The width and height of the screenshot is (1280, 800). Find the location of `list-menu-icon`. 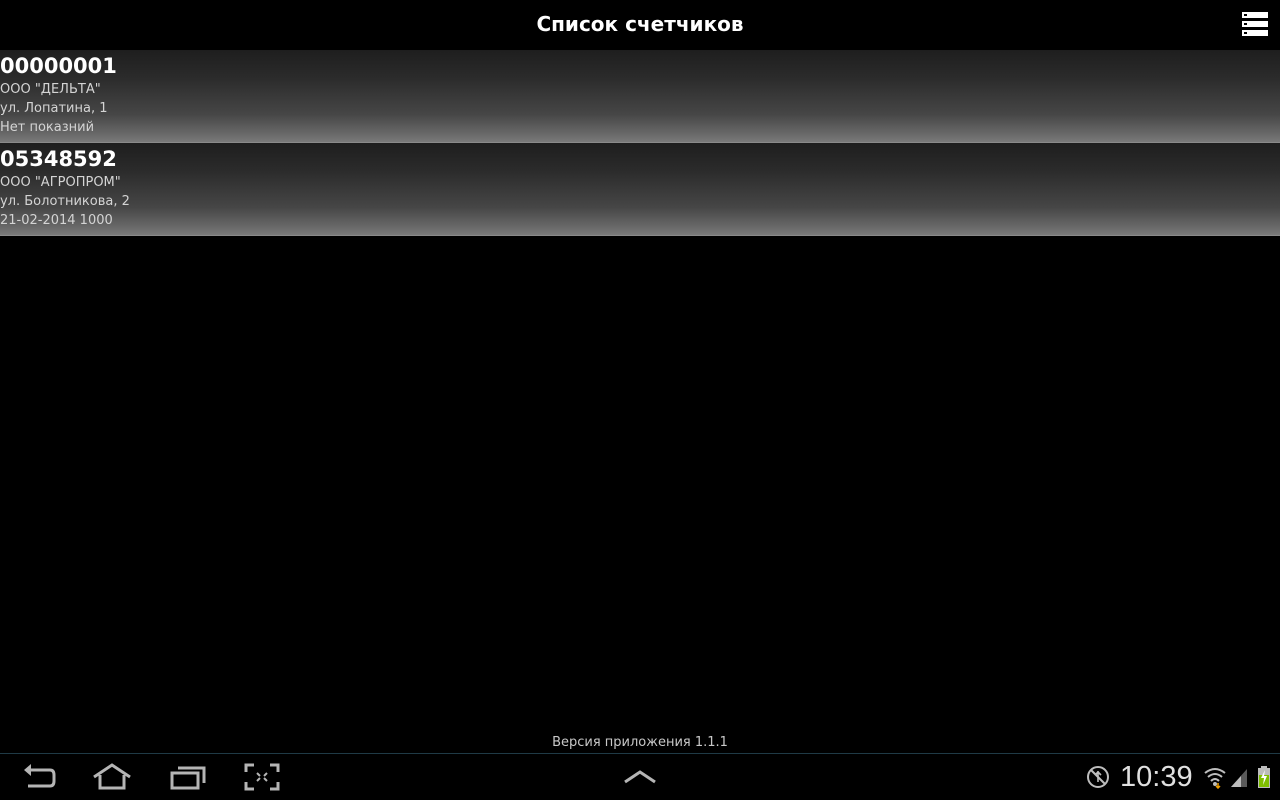

list-menu-icon is located at coordinates (1255, 25).